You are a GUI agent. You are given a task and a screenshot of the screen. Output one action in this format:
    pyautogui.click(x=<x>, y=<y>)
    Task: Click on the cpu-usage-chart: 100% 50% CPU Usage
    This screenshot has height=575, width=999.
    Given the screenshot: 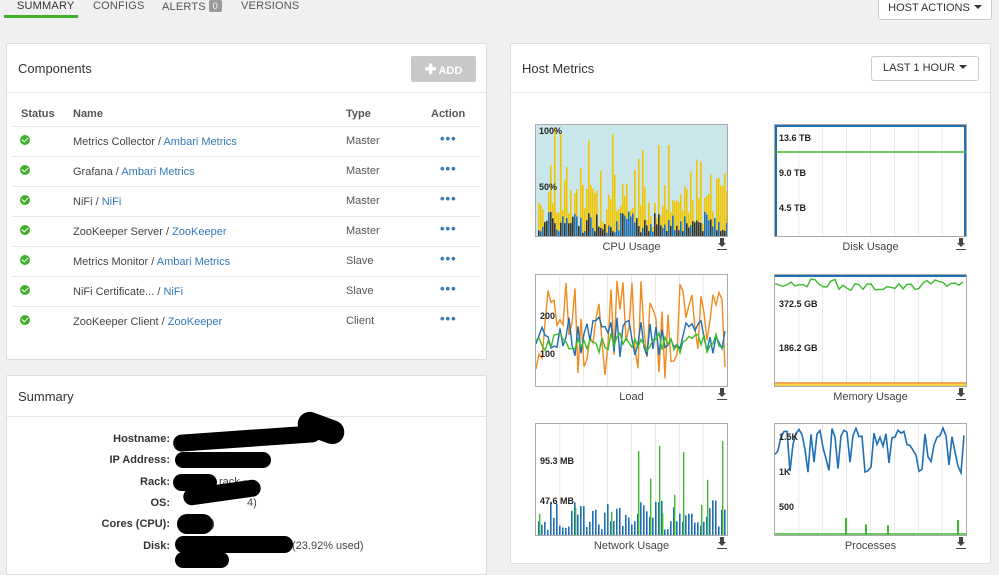 What is the action you would take?
    pyautogui.click(x=631, y=189)
    